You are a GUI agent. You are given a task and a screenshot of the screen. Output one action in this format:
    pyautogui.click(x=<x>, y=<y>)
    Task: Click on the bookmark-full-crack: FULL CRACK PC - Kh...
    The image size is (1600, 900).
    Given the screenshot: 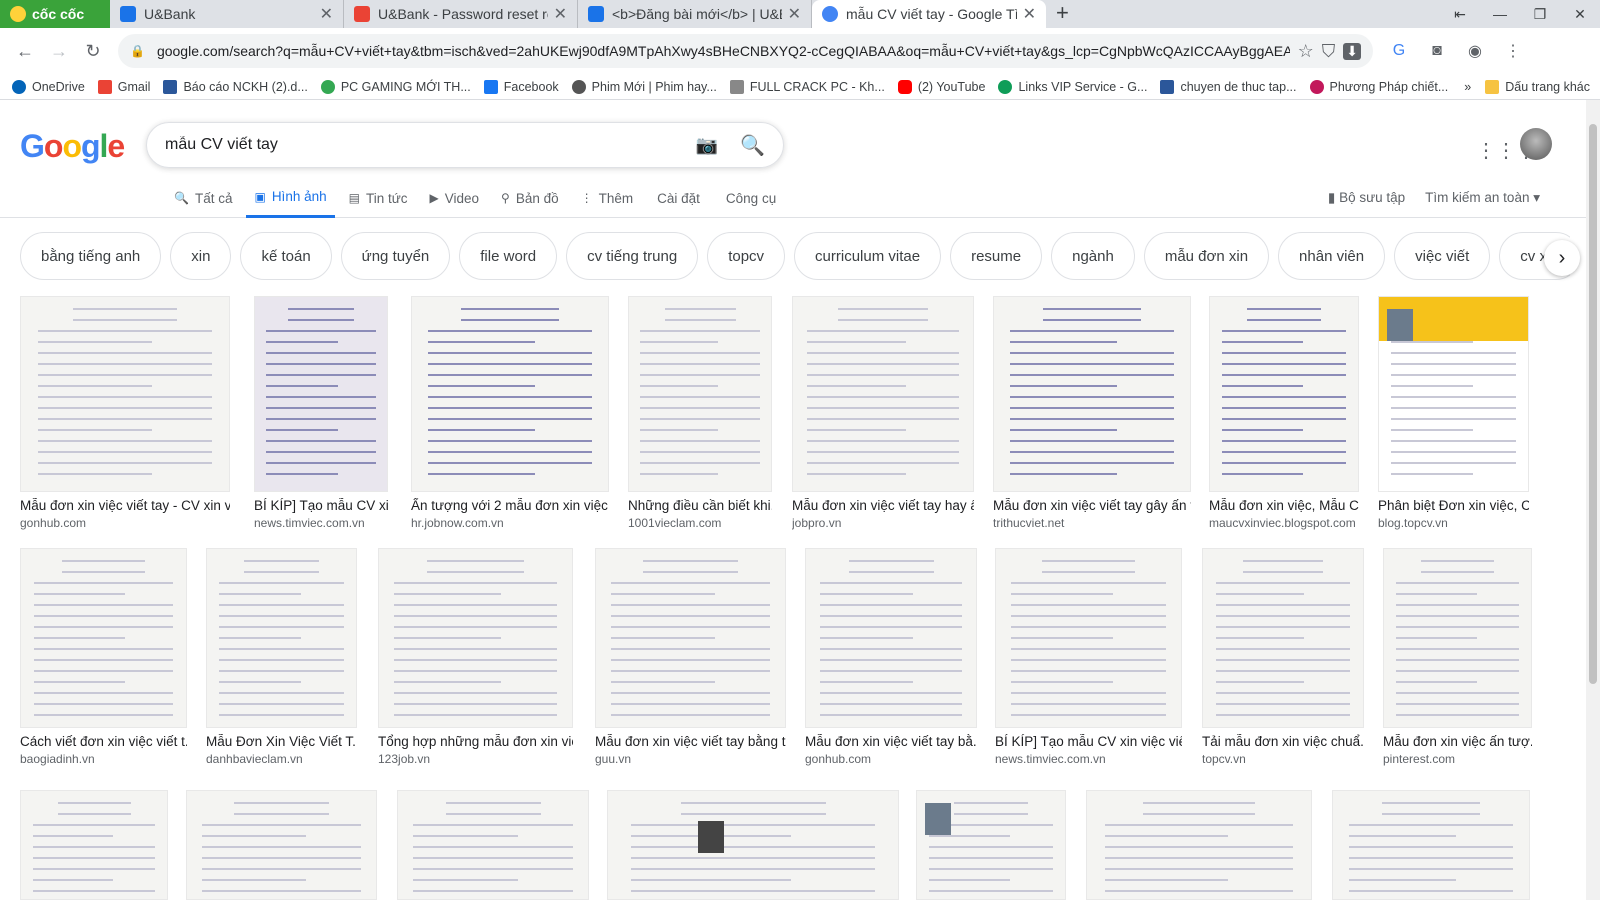 What is the action you would take?
    pyautogui.click(x=807, y=86)
    